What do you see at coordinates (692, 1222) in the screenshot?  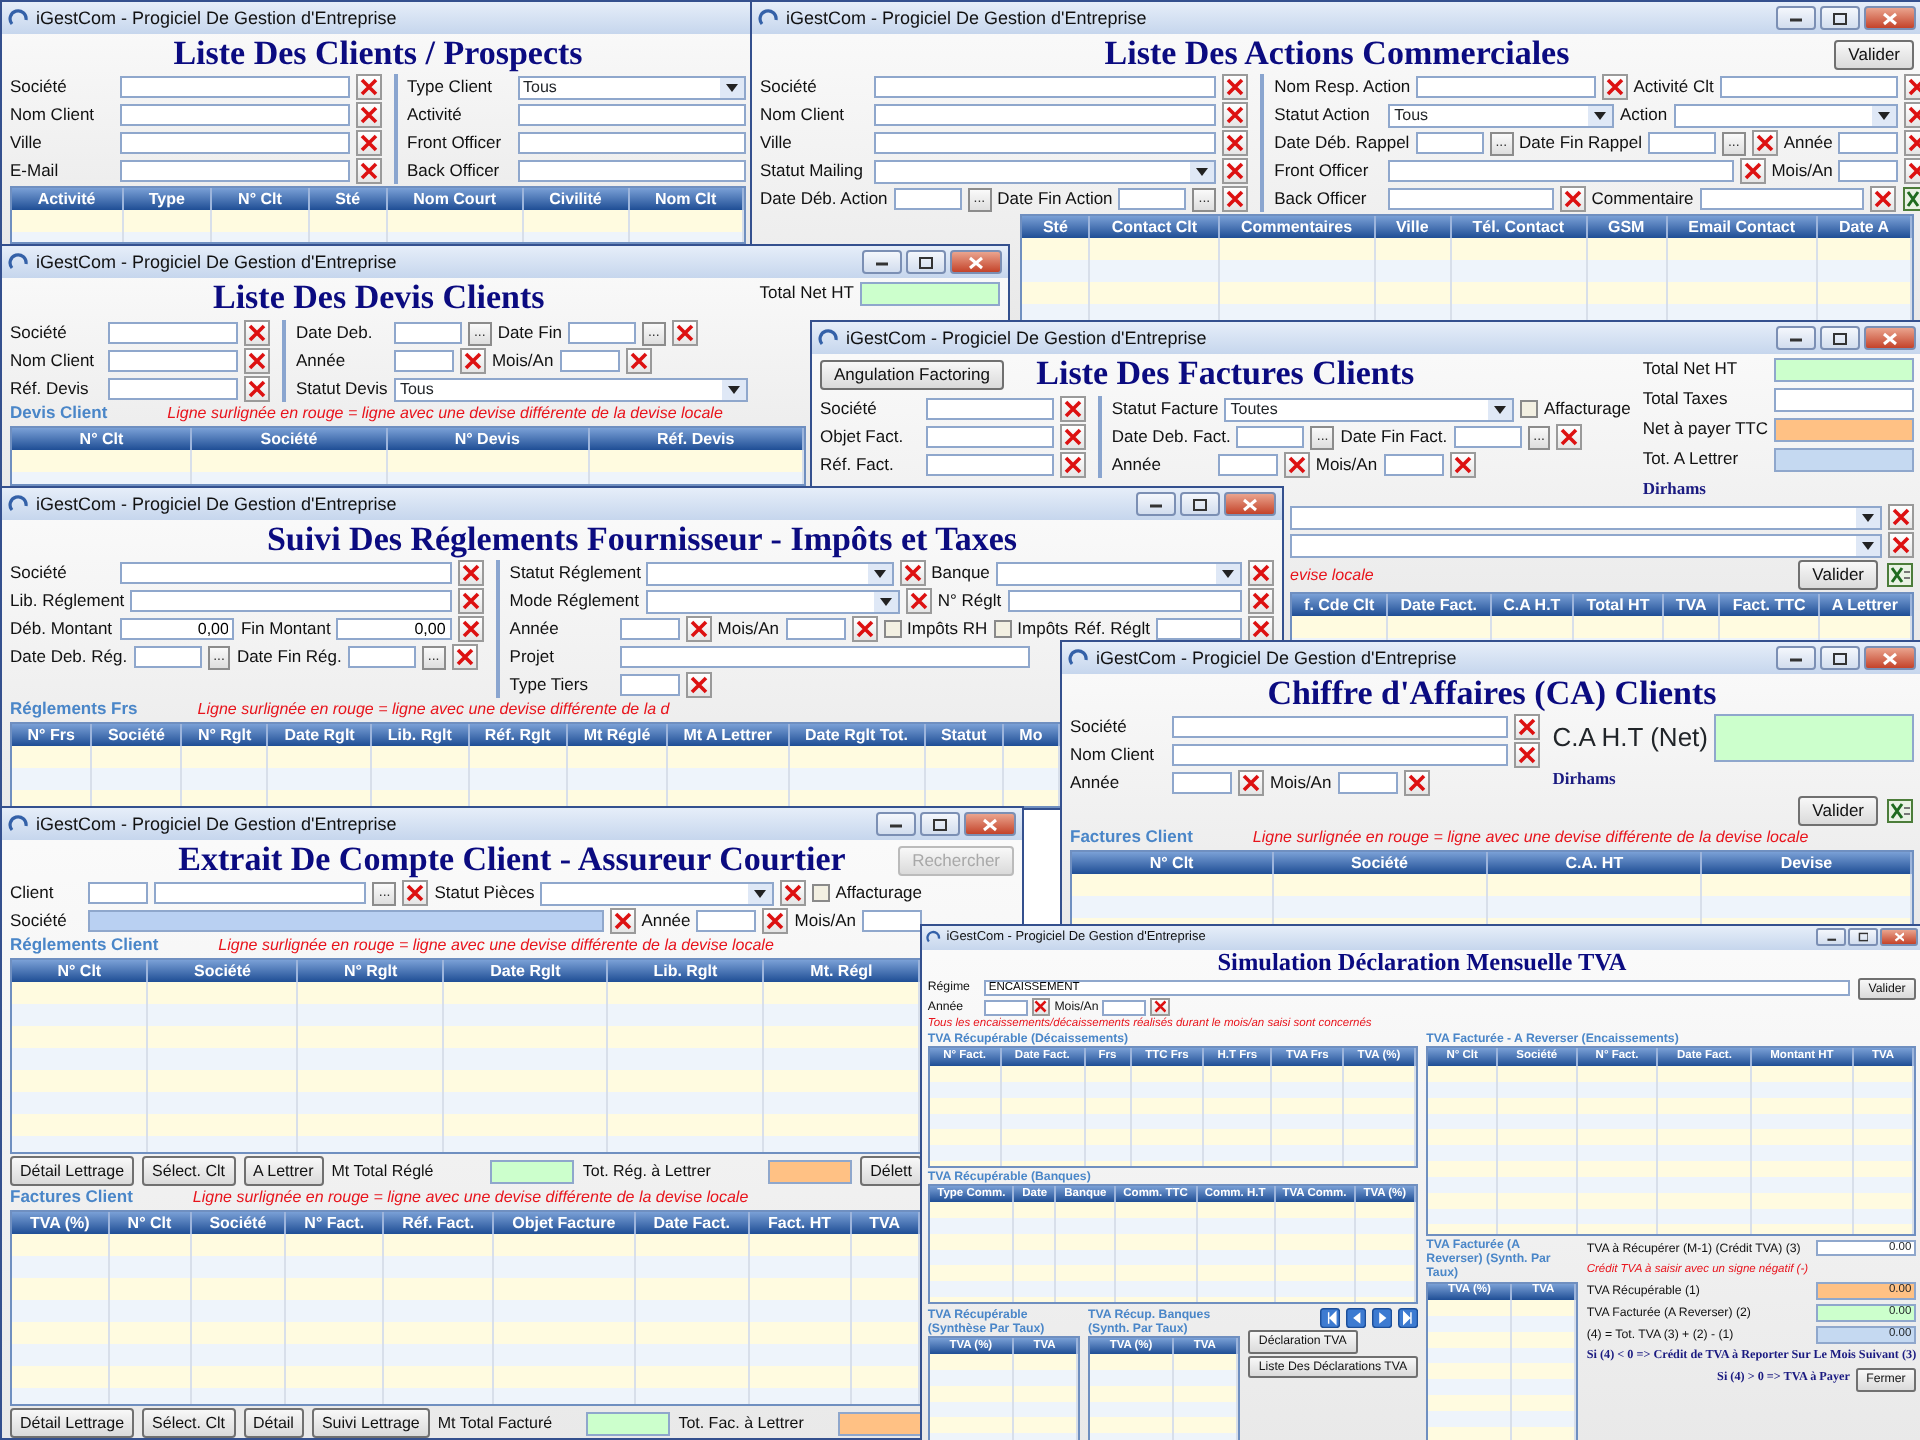 I see `column-header: Date Fact.` at bounding box center [692, 1222].